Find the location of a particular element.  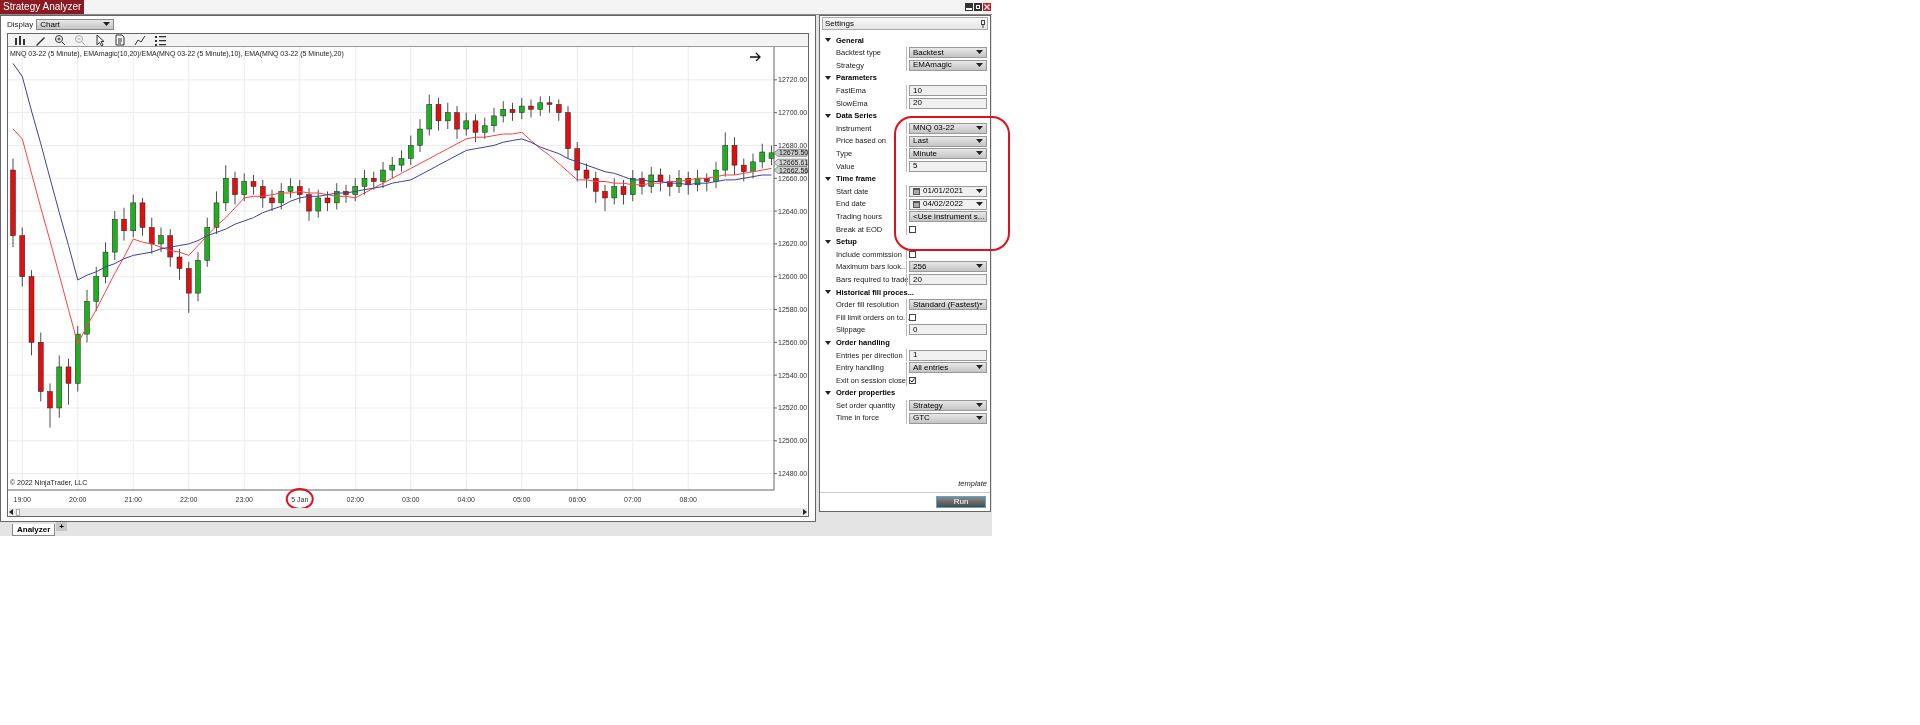

scroll-left-icon is located at coordinates (11, 512).